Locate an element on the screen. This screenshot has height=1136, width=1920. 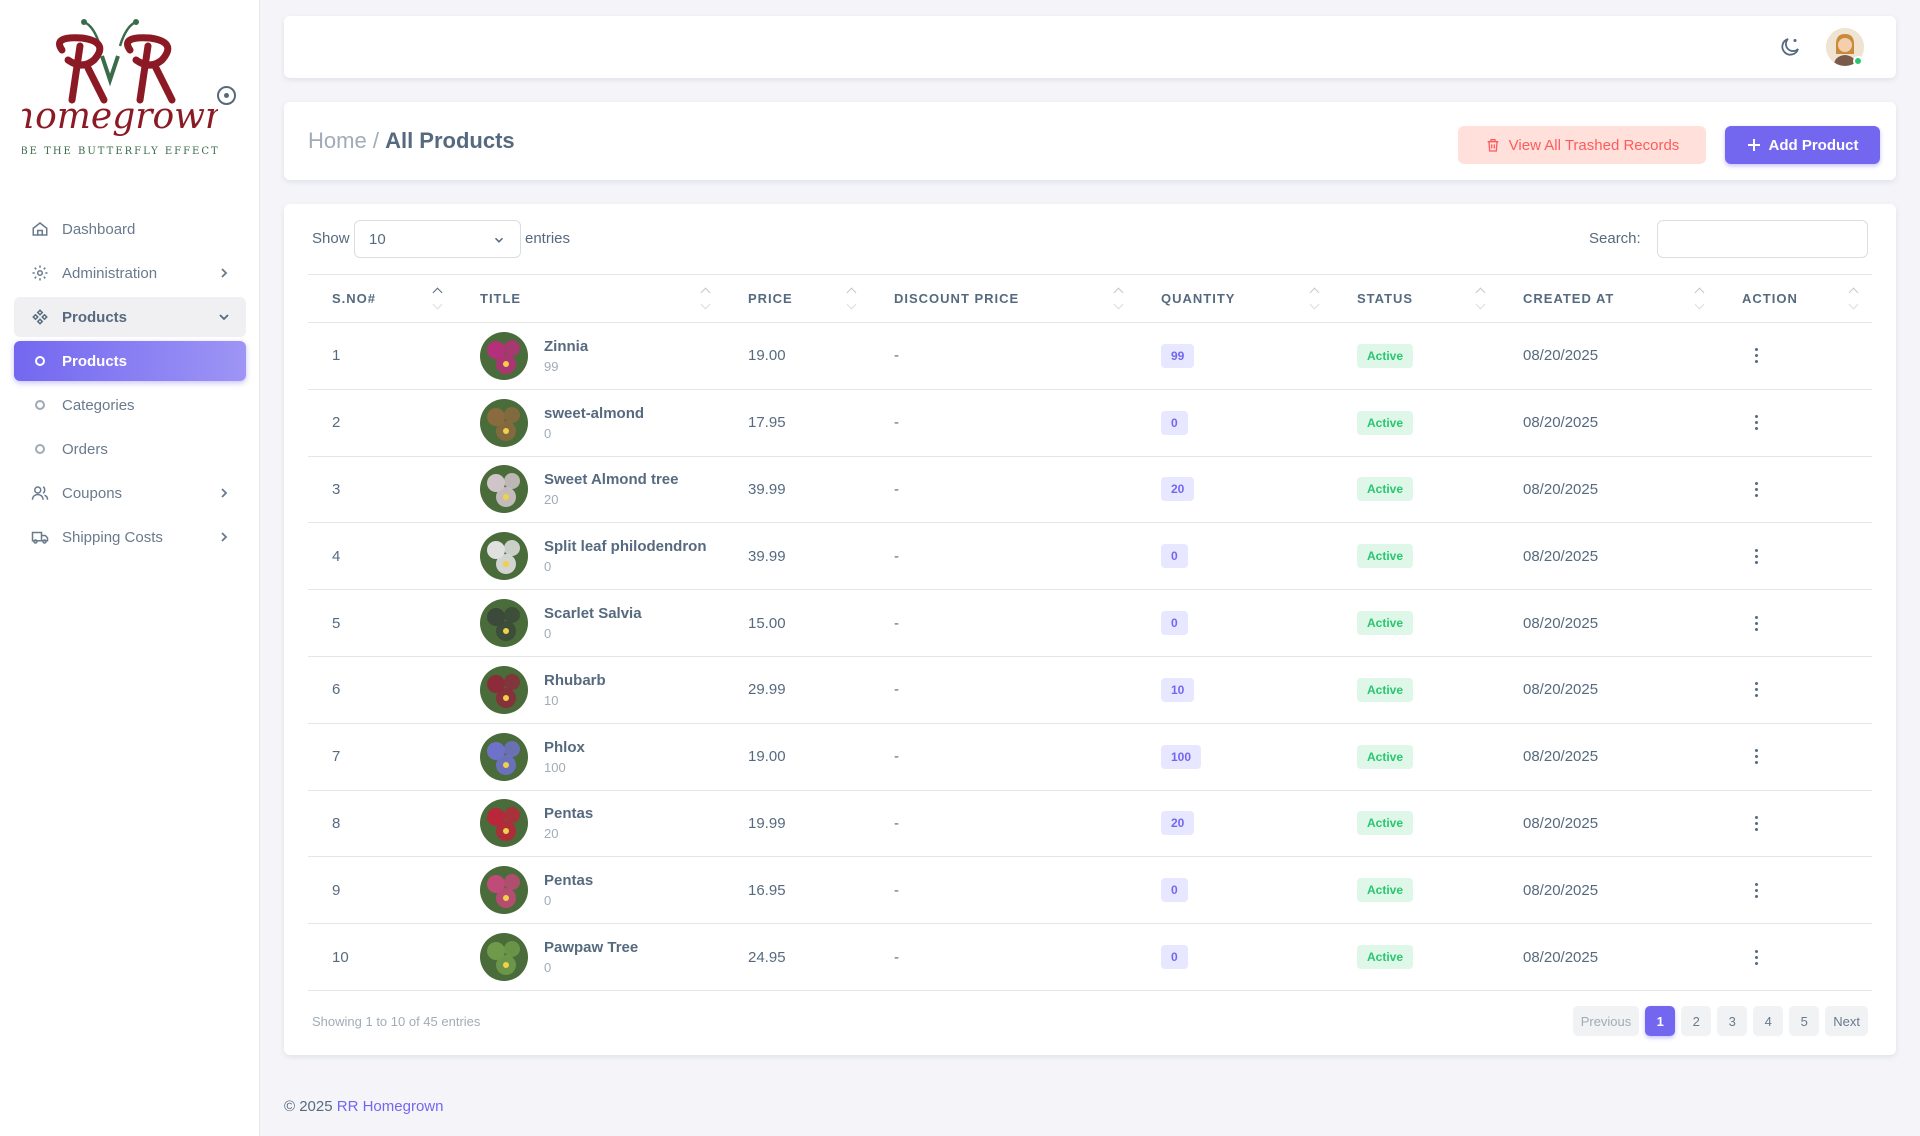
users-icon is located at coordinates (40, 493).